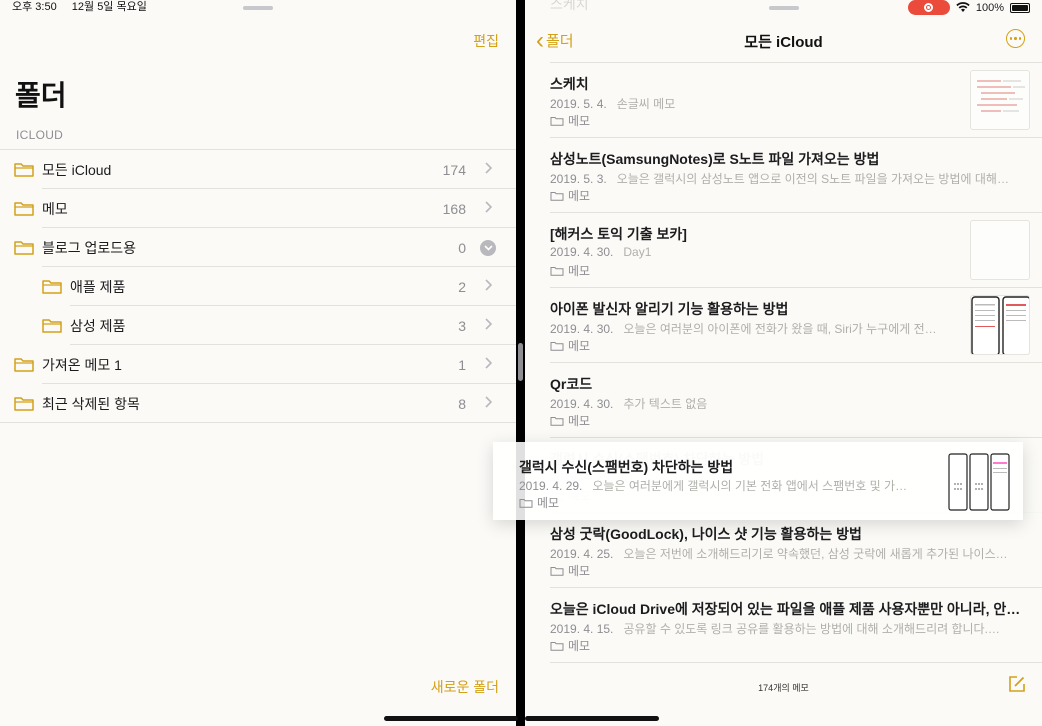 Image resolution: width=1042 pixels, height=726 pixels. I want to click on note-title: 삼성 굿락(GoodLock), 나이스 샷 기능 활용하는 방법, so click(706, 534).